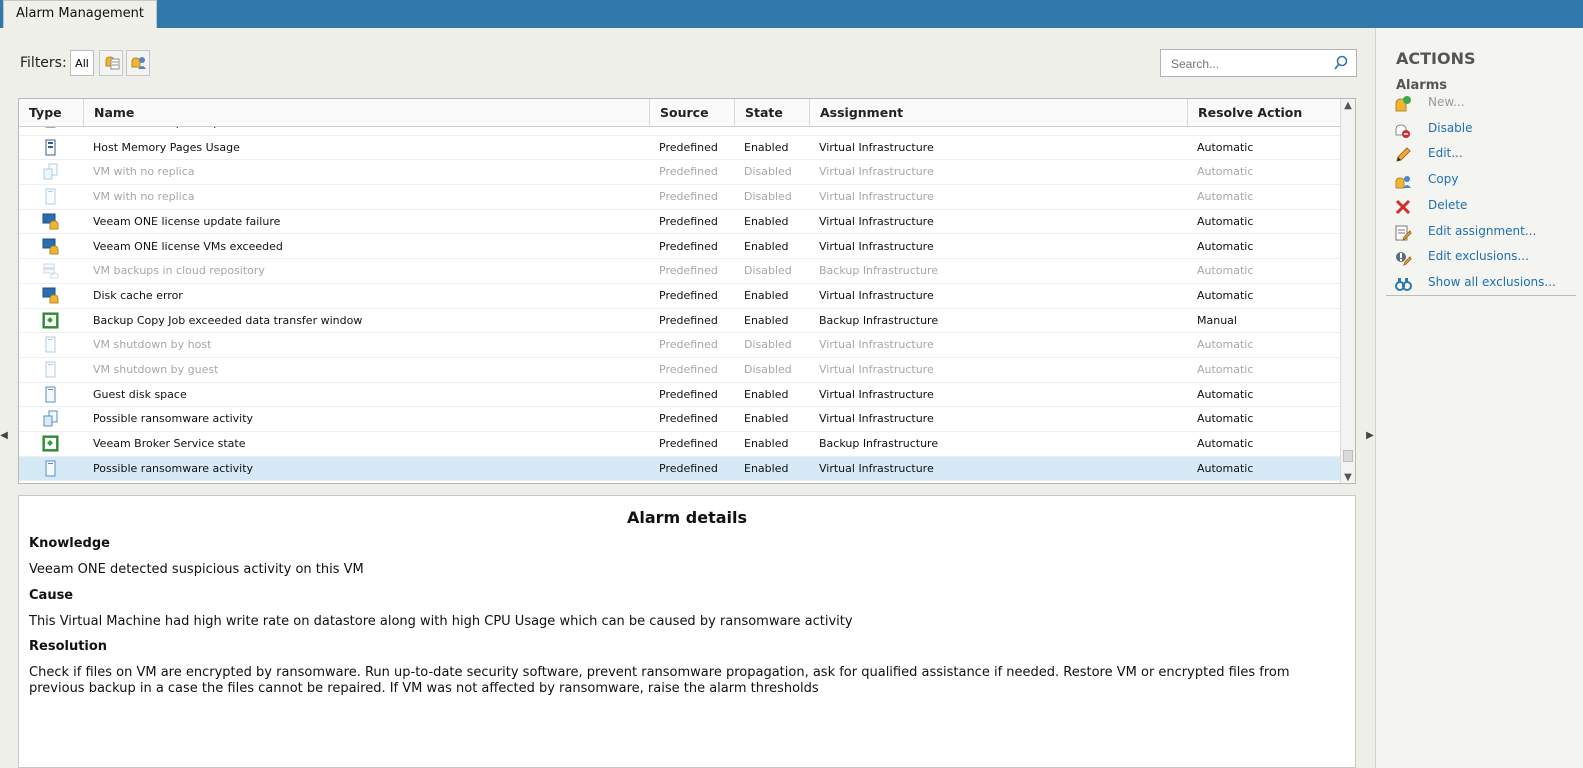 The width and height of the screenshot is (1583, 768). Describe the element at coordinates (1370, 436) in the screenshot. I see `collapse-right-icon: ▶` at that location.